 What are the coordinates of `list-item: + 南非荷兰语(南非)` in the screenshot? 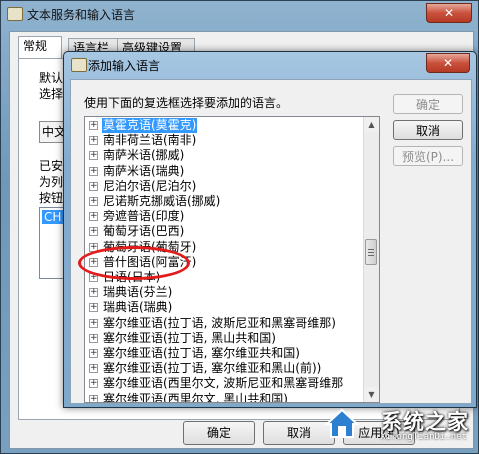 It's located at (224, 140).